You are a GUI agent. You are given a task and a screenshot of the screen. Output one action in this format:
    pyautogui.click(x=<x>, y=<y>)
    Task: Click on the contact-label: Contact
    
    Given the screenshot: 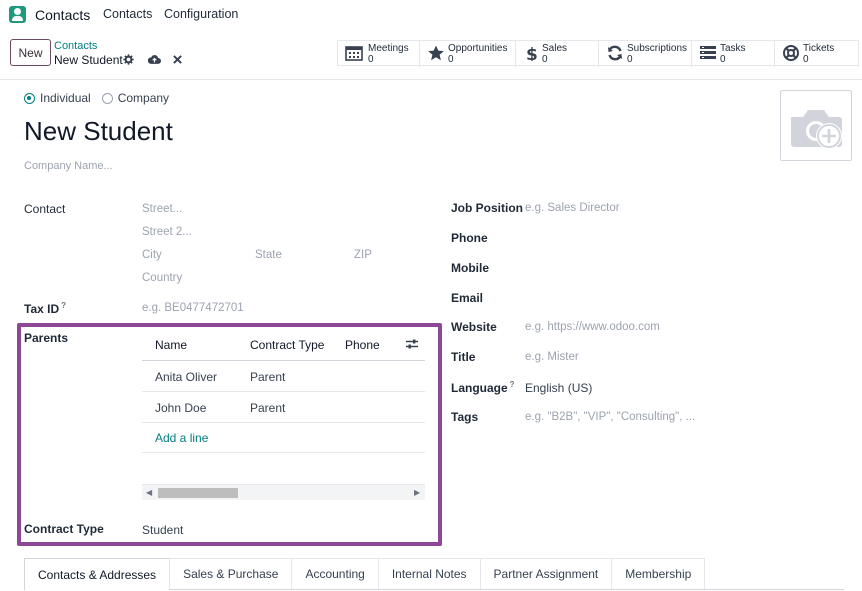 What is the action you would take?
    pyautogui.click(x=45, y=209)
    